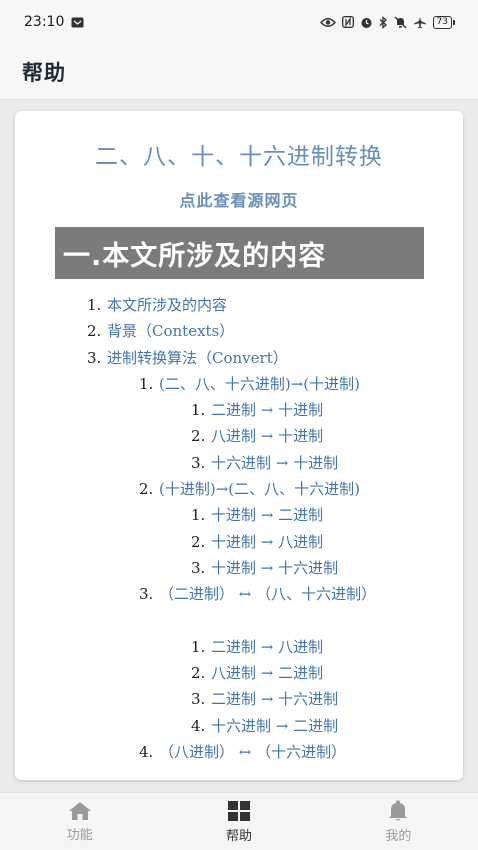  What do you see at coordinates (259, 384) in the screenshot?
I see `toc-item-link: (二、八、十六进制)→(十进制)` at bounding box center [259, 384].